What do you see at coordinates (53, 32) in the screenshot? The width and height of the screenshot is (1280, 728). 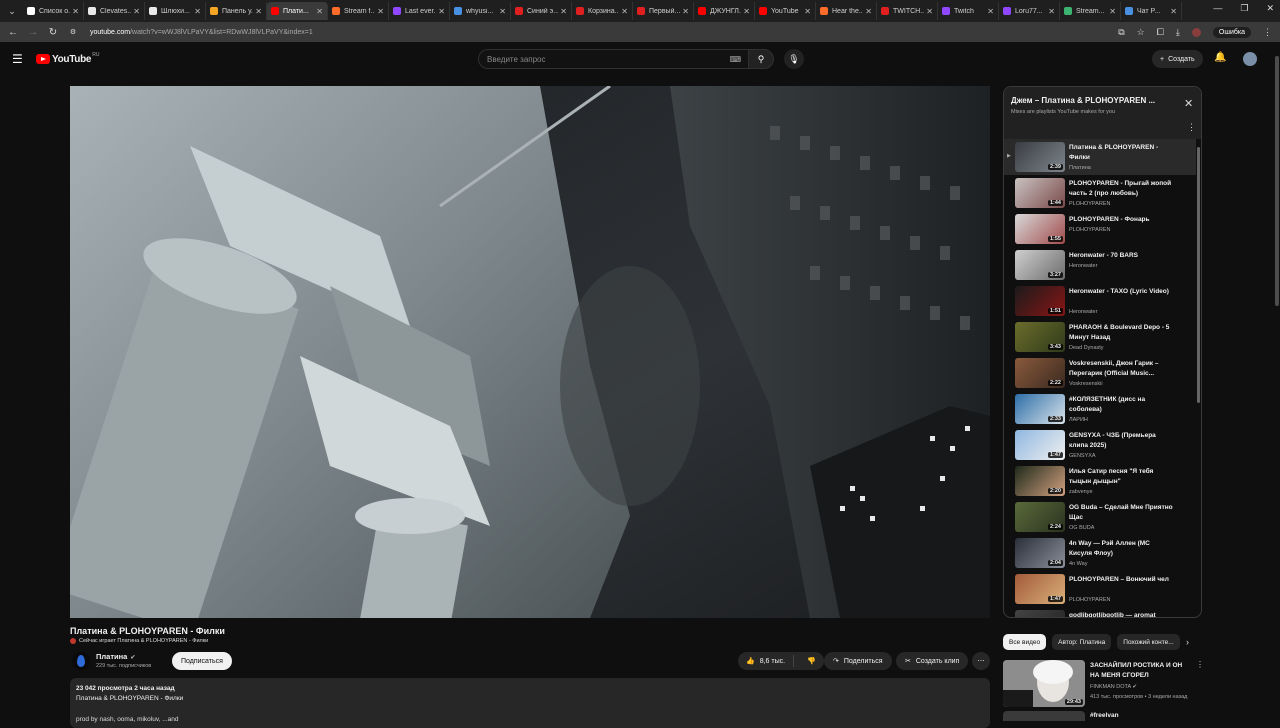 I see `reload-icon: ↻` at bounding box center [53, 32].